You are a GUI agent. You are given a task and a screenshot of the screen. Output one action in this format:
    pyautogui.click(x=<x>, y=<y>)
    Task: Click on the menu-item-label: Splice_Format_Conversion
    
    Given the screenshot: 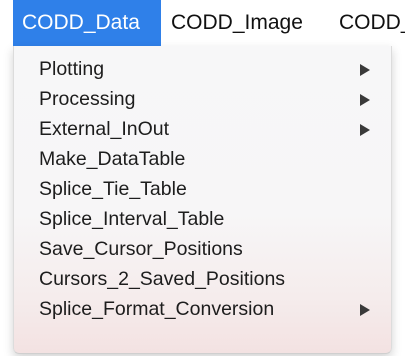 What is the action you would take?
    pyautogui.click(x=157, y=309)
    